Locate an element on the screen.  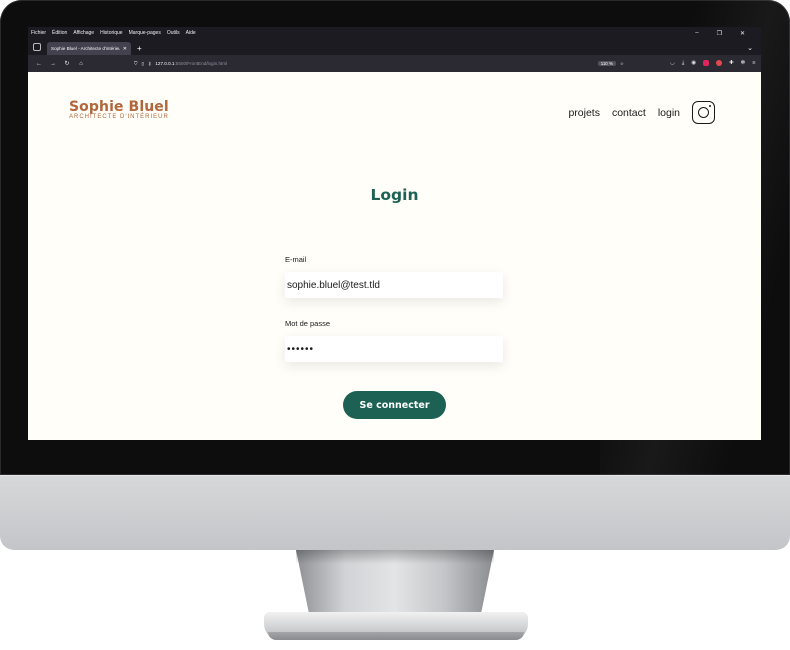
firefox-view-icon is located at coordinates (37, 47).